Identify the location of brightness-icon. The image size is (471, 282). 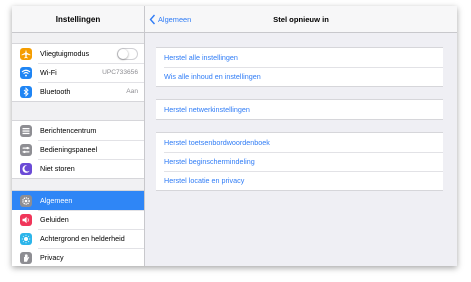
(26, 239).